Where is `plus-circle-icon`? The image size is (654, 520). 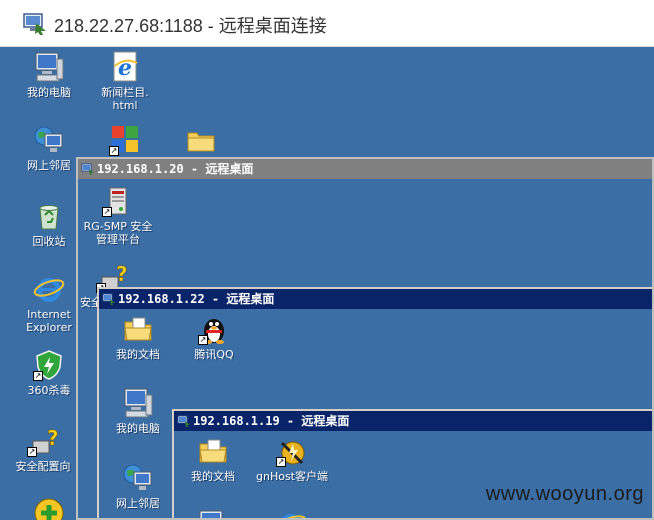 plus-circle-icon is located at coordinates (49, 509).